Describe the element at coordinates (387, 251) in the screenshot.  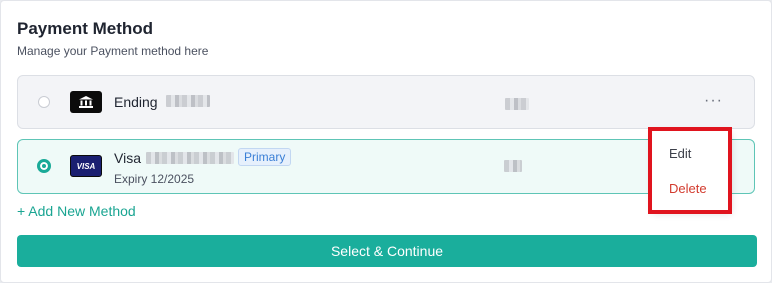
I see `select-continue-button: Select & Continue` at that location.